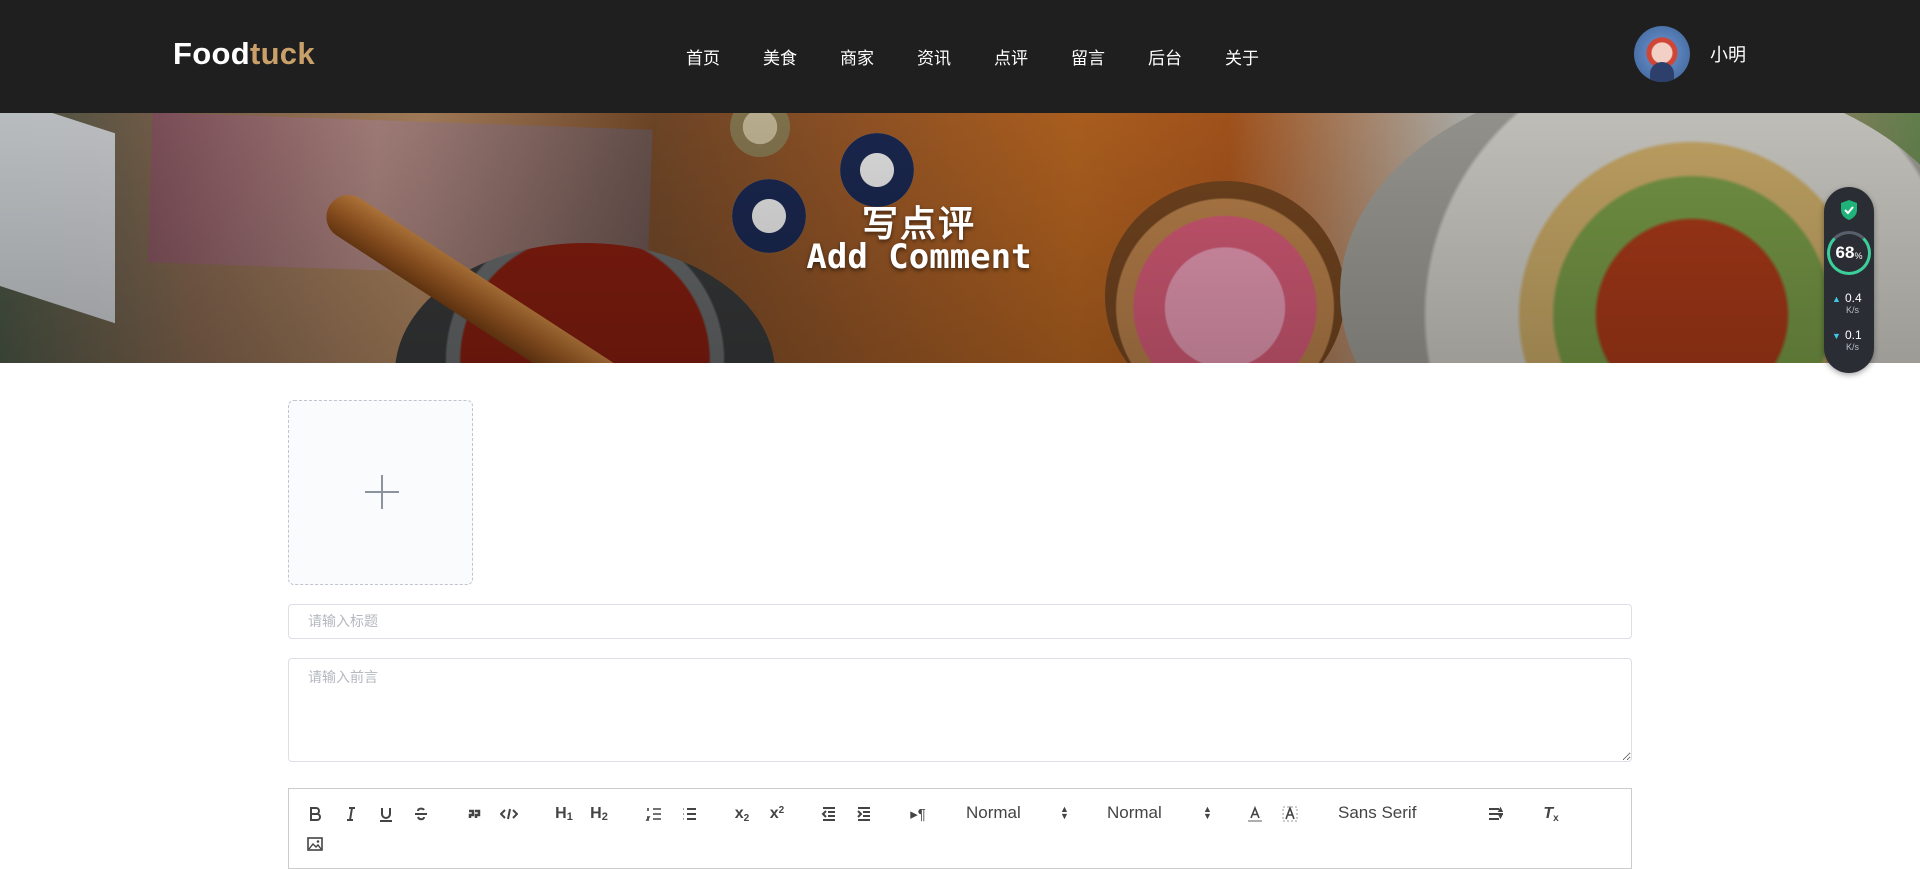 This screenshot has width=1920, height=869. Describe the element at coordinates (1162, 814) in the screenshot. I see `size-select: Normal ▲ ▼` at that location.